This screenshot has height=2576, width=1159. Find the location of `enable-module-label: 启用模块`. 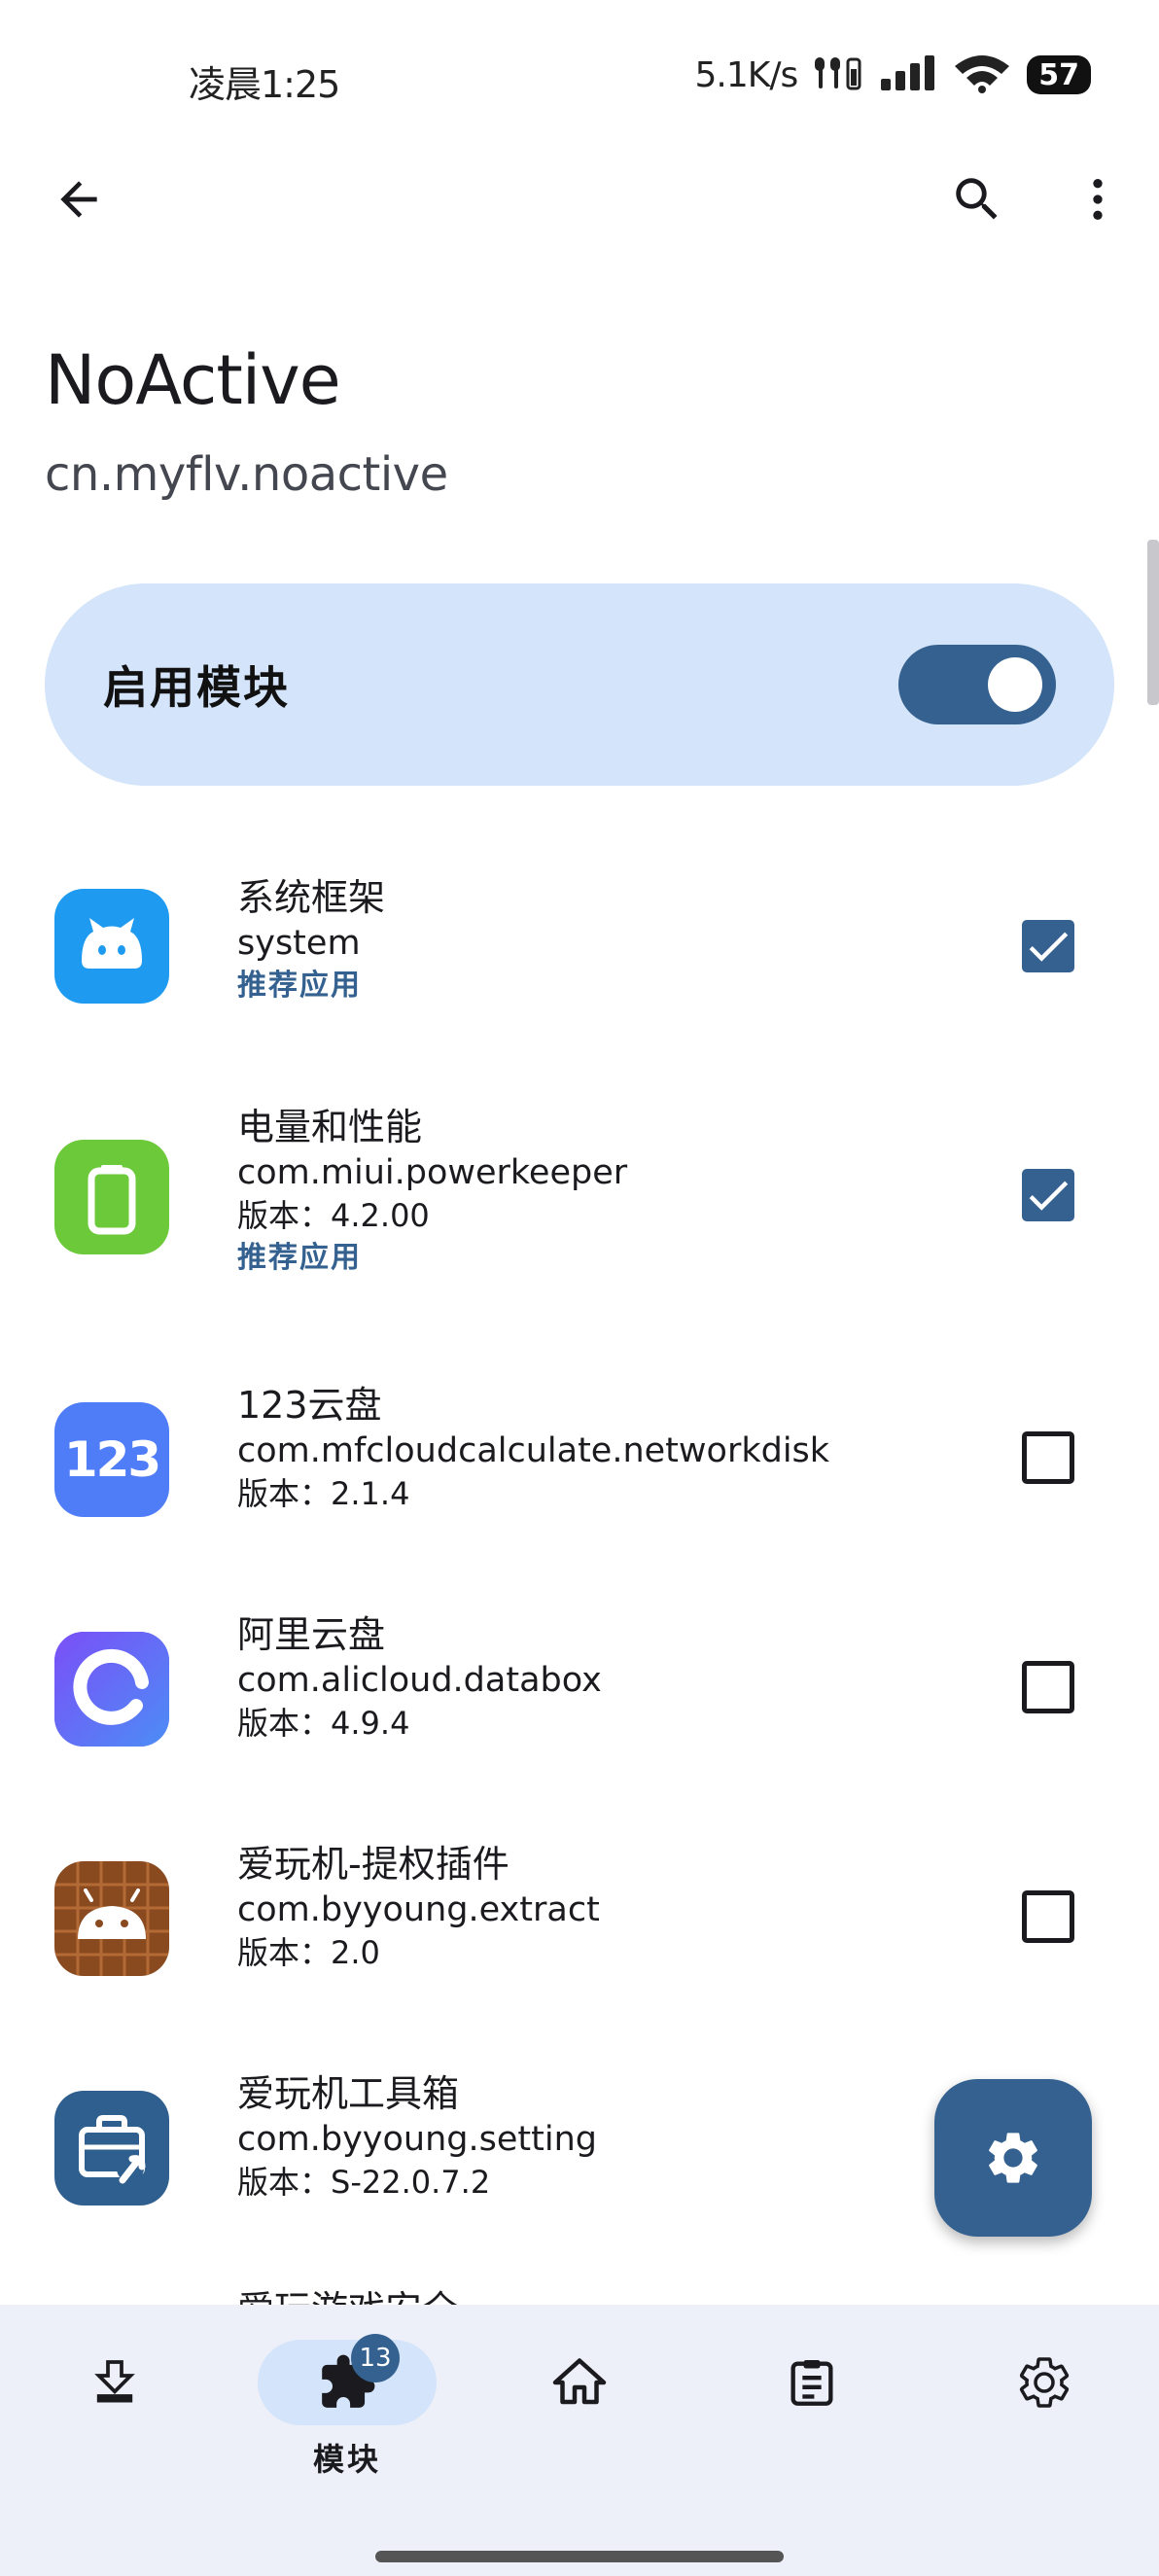

enable-module-label: 启用模块 is located at coordinates (197, 688).